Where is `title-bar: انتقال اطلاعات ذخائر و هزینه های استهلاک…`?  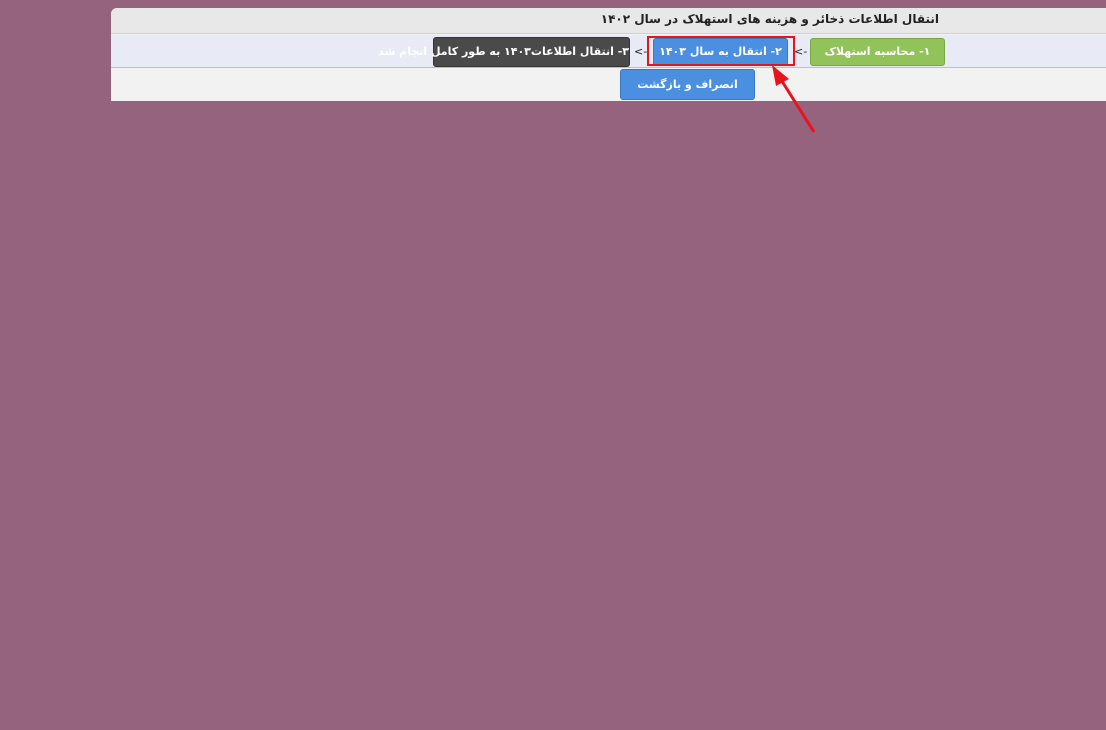 title-bar: انتقال اطلاعات ذخائر و هزینه های استهلاک… is located at coordinates (608, 21).